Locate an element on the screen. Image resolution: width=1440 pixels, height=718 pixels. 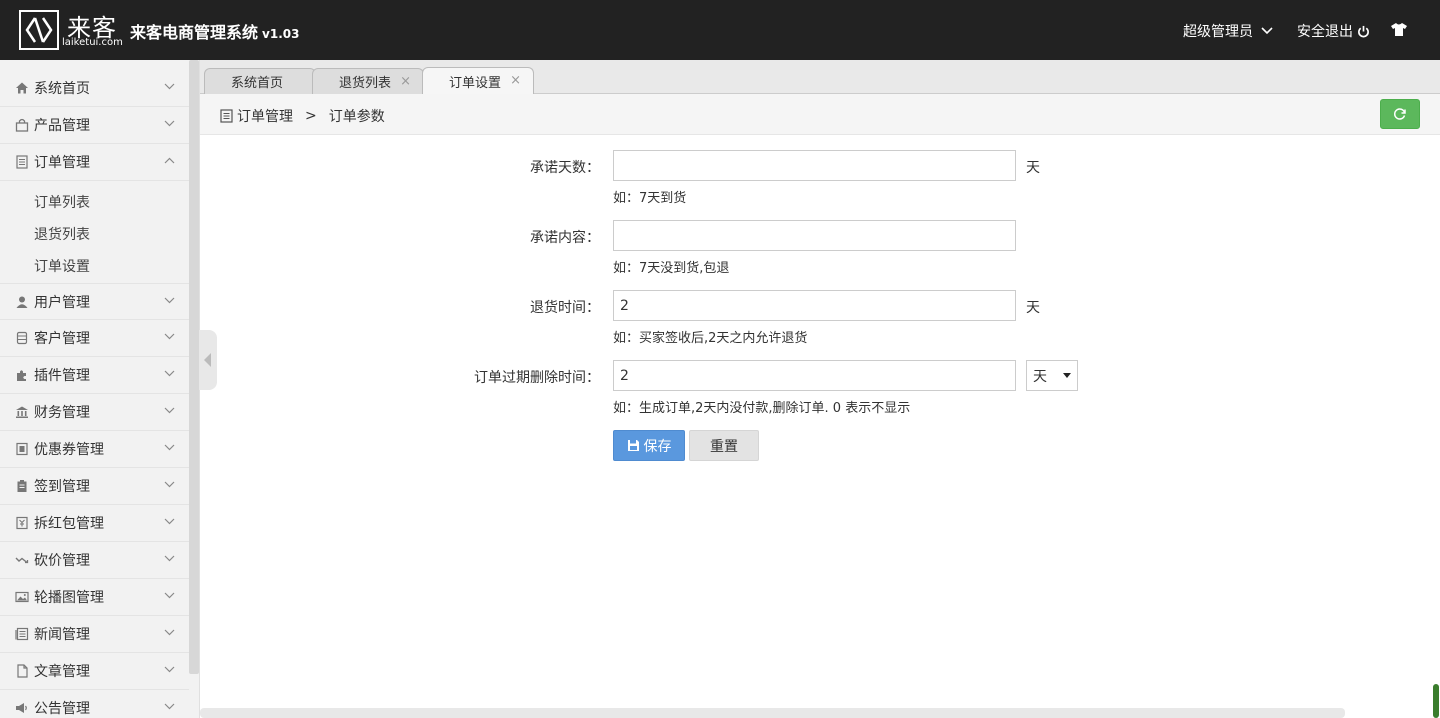
tab-label: 订单设置 is located at coordinates (475, 83).